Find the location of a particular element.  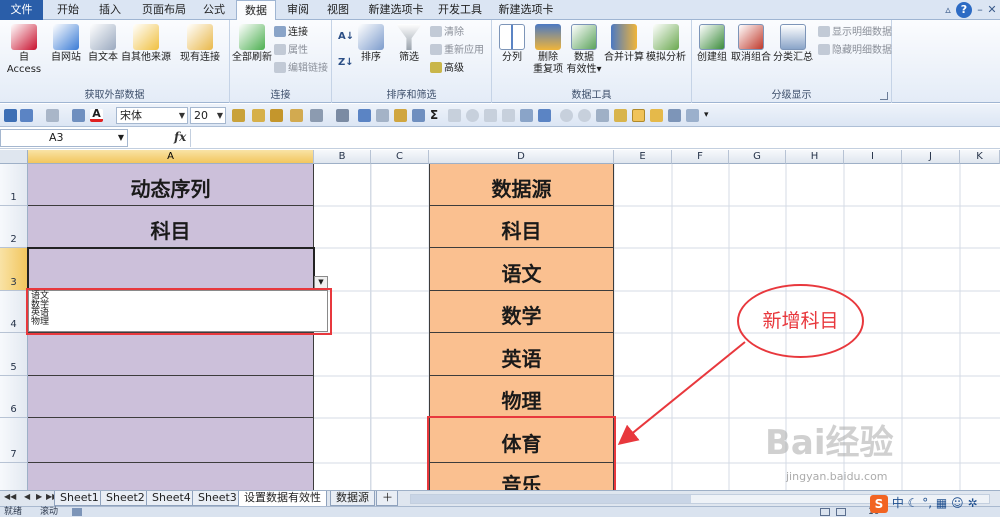

edit-links-button: 编辑链接 is located at coordinates (301, 69).